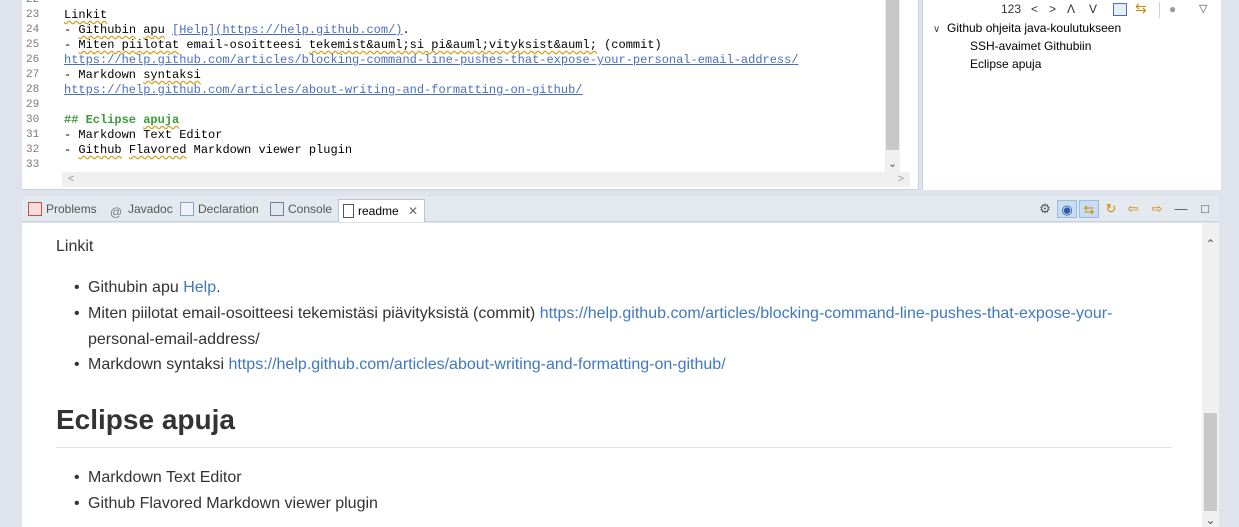  What do you see at coordinates (33, 105) in the screenshot?
I see `line-number: 29` at bounding box center [33, 105].